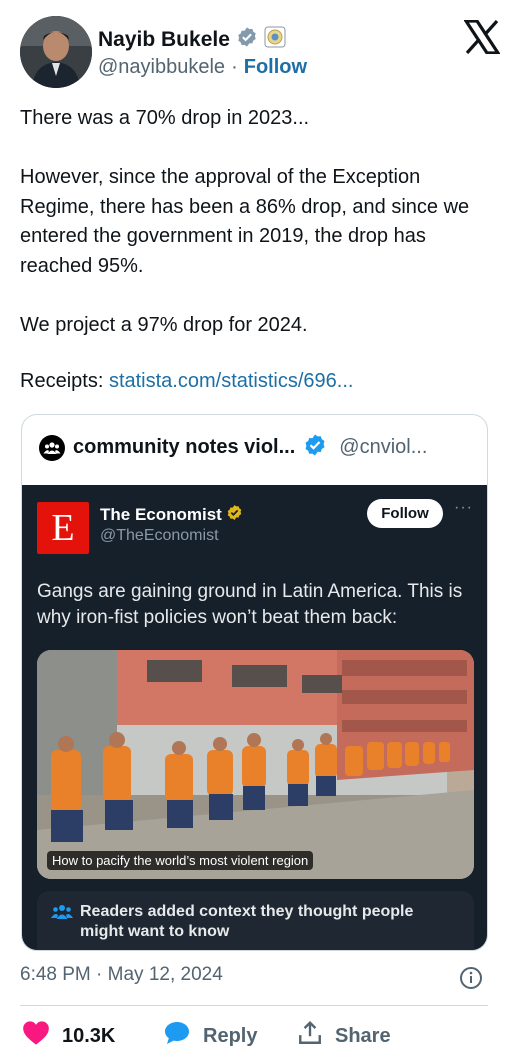 This screenshot has height=1063, width=521. What do you see at coordinates (36, 1036) in the screenshot?
I see `heart-icon` at bounding box center [36, 1036].